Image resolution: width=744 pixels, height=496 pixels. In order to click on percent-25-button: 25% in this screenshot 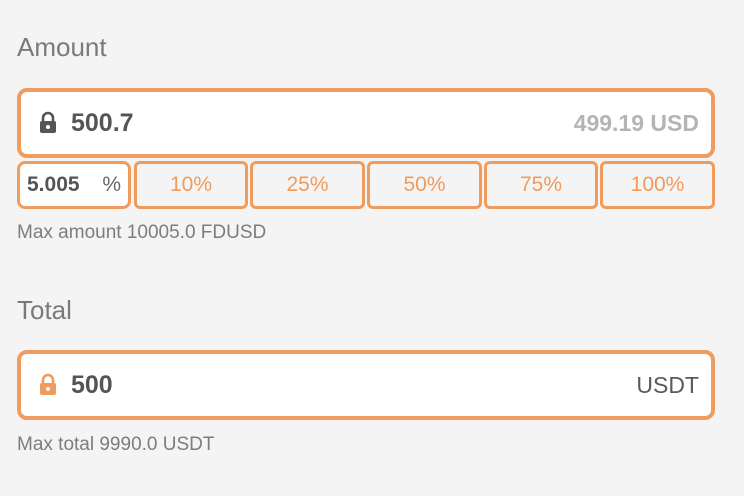, I will do `click(307, 185)`.